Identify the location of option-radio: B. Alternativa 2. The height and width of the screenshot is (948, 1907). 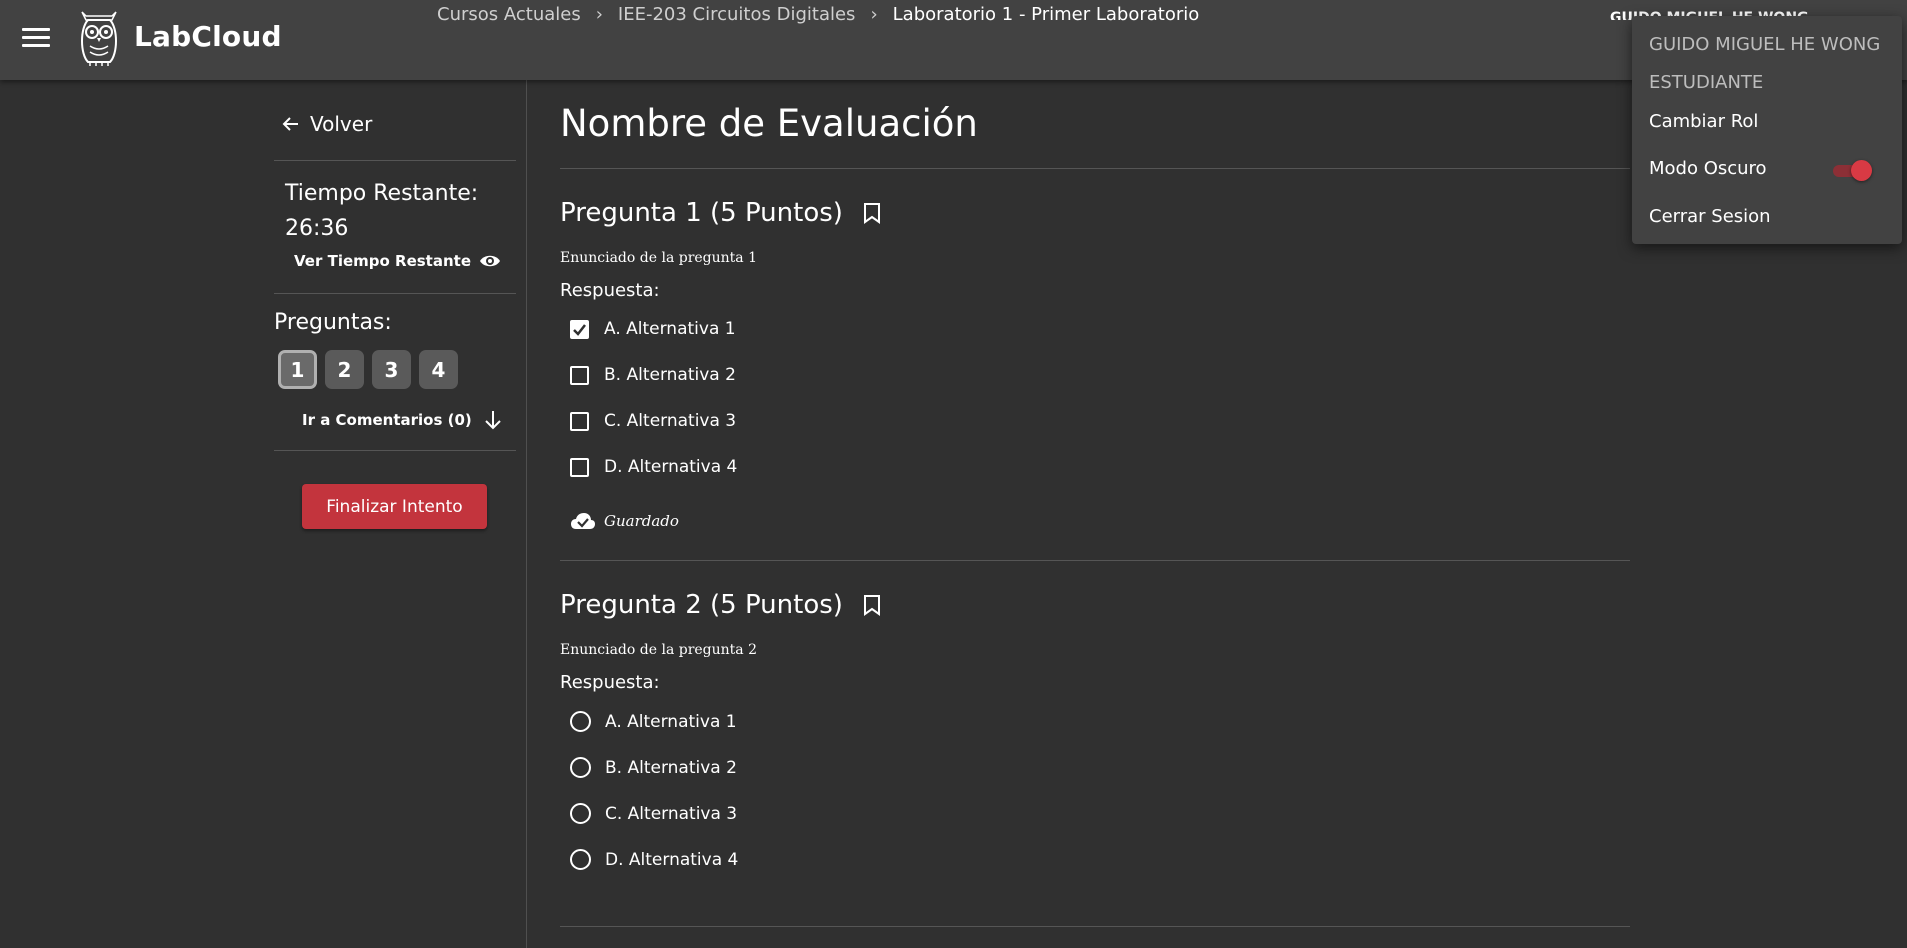
(653, 767).